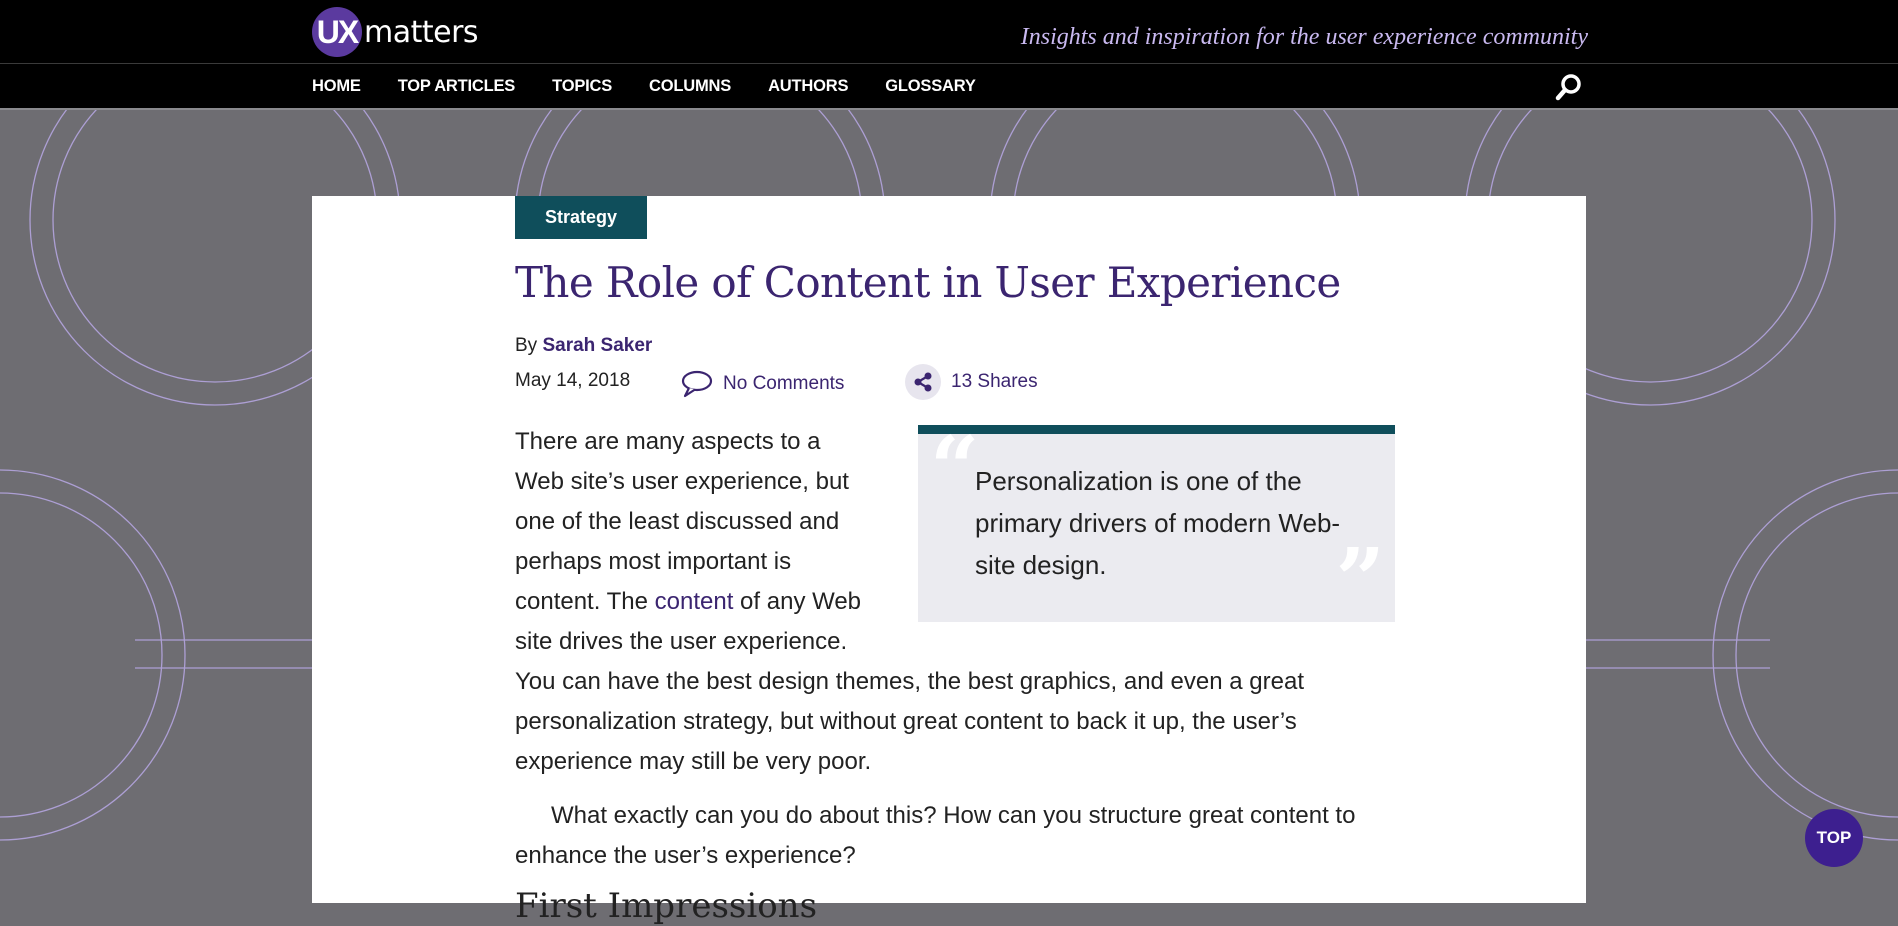 This screenshot has height=926, width=1898. What do you see at coordinates (784, 383) in the screenshot?
I see `comments-label: No Comments` at bounding box center [784, 383].